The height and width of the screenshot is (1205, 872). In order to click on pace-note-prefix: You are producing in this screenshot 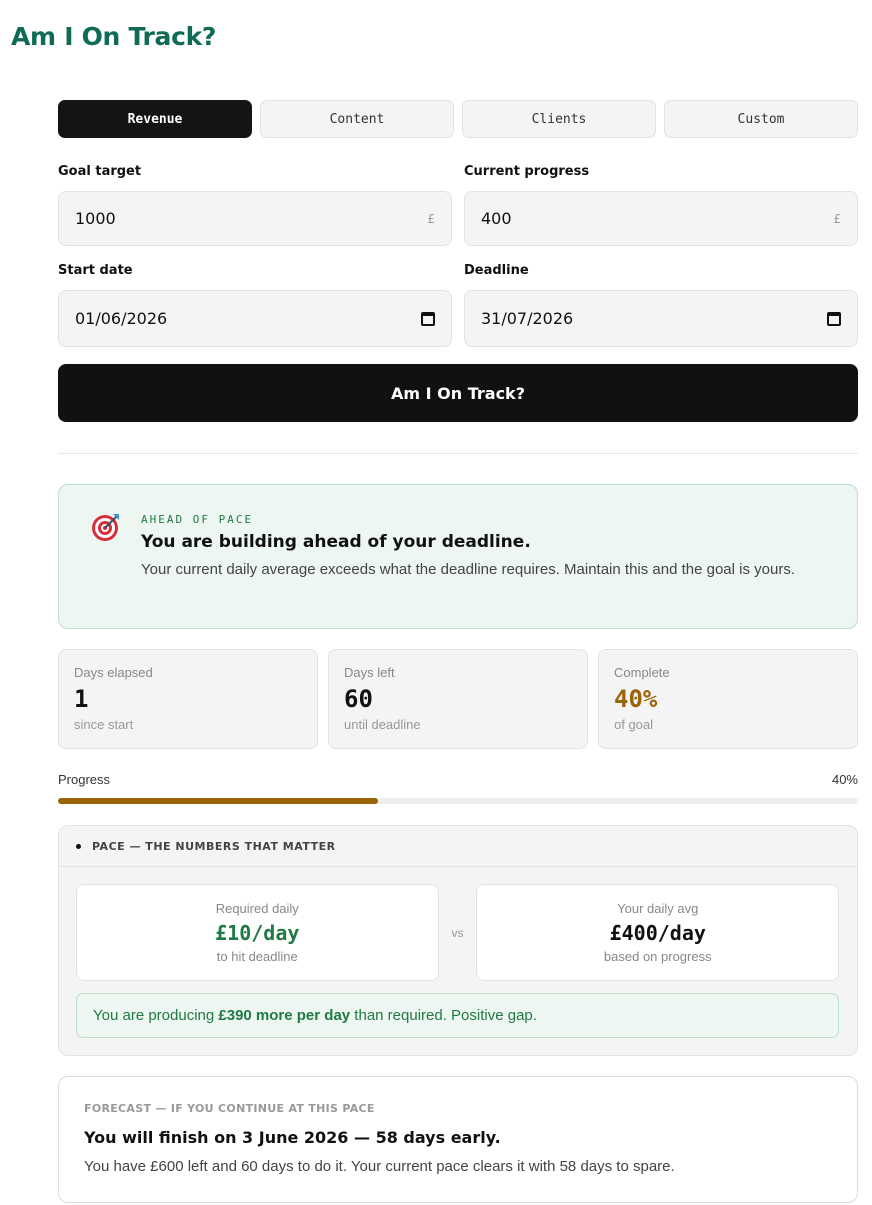, I will do `click(156, 1015)`.